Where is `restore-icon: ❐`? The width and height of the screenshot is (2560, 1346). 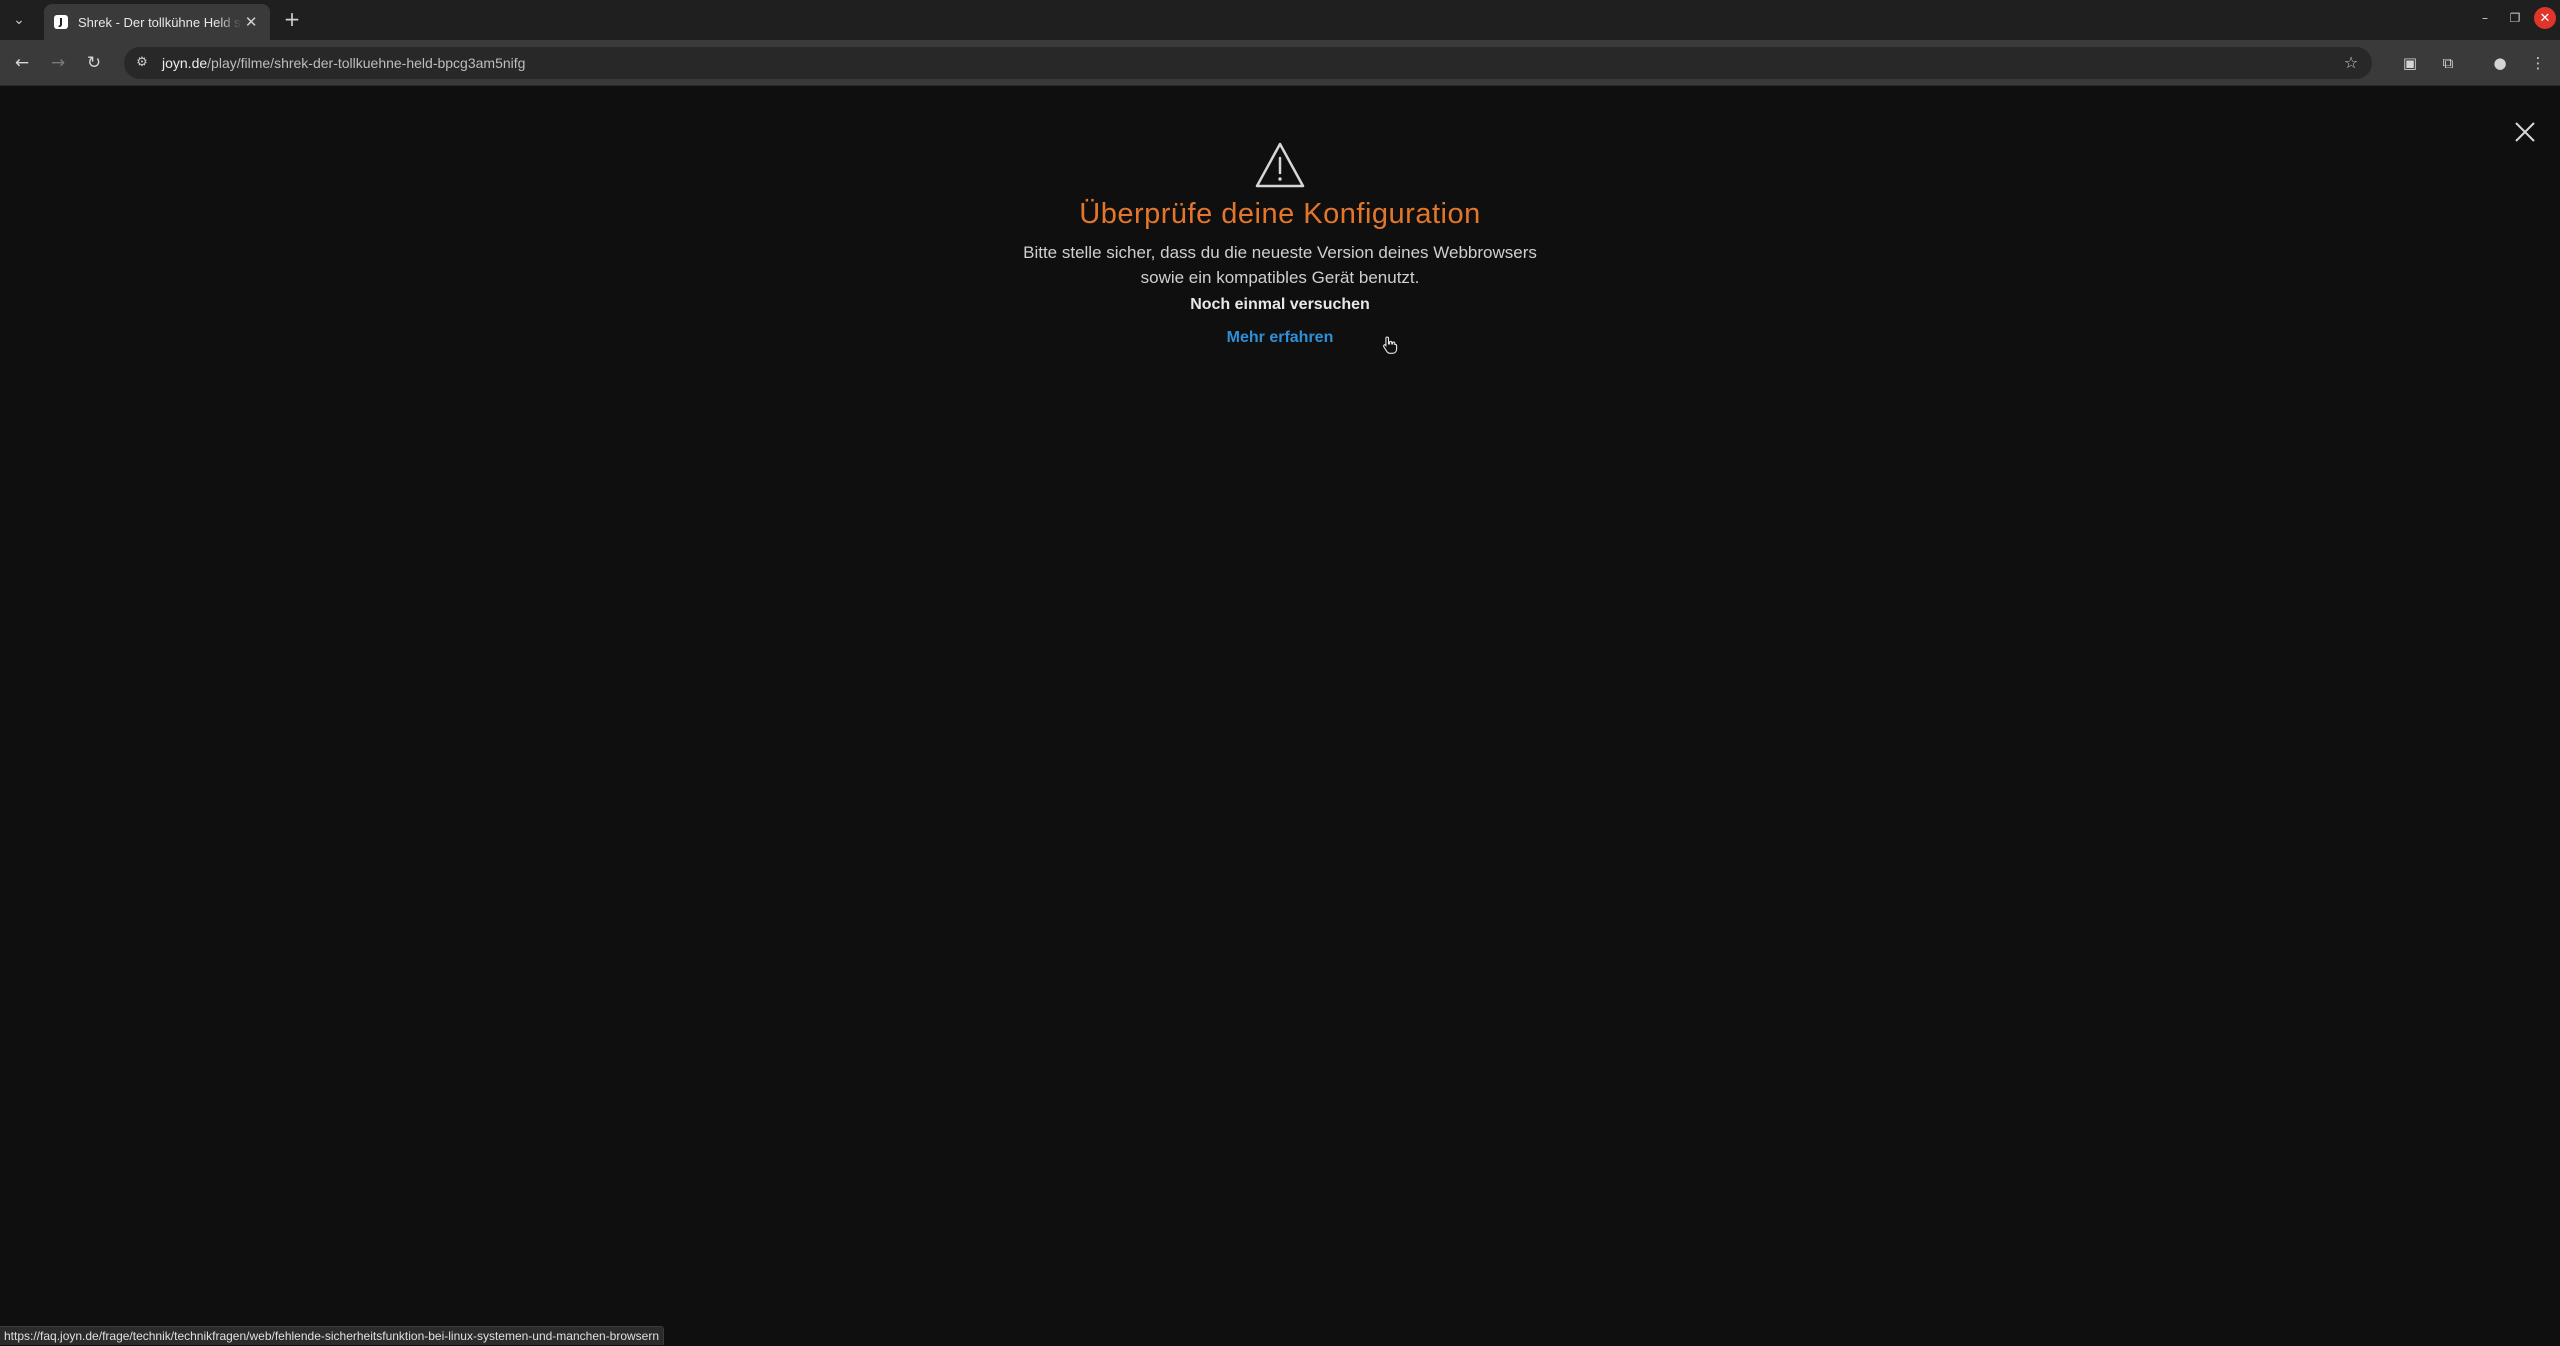
restore-icon: ❐ is located at coordinates (2515, 18).